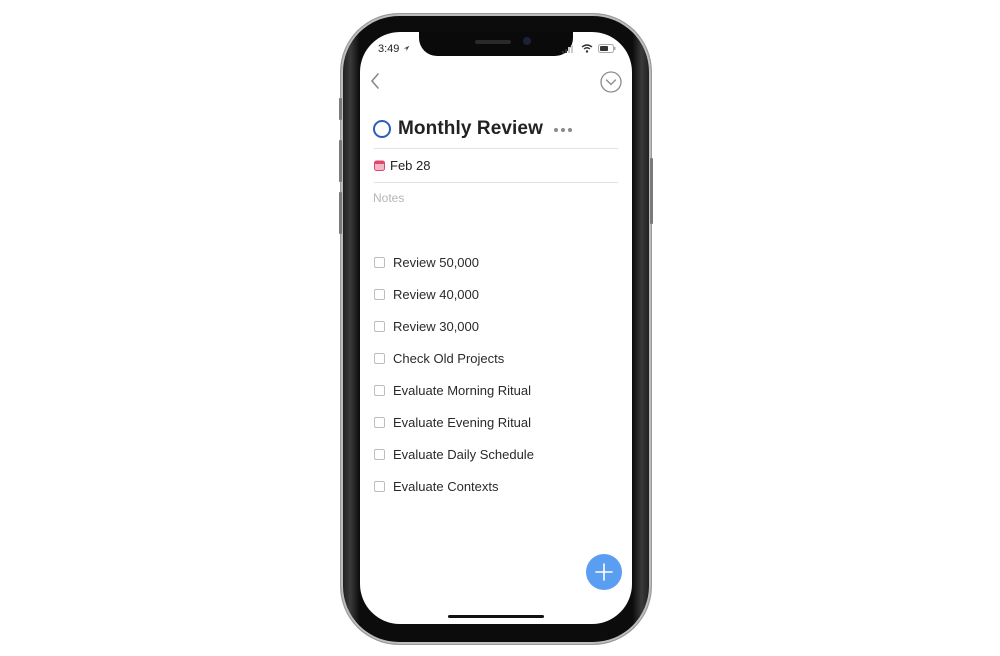  Describe the element at coordinates (449, 358) in the screenshot. I see `checklist-item-label: Check Old Projects` at that location.